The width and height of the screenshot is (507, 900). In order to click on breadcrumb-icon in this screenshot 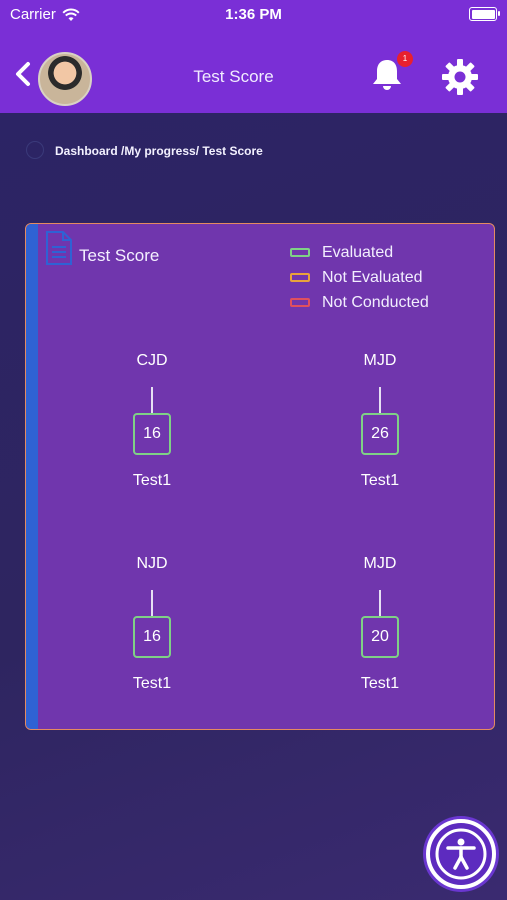, I will do `click(35, 150)`.